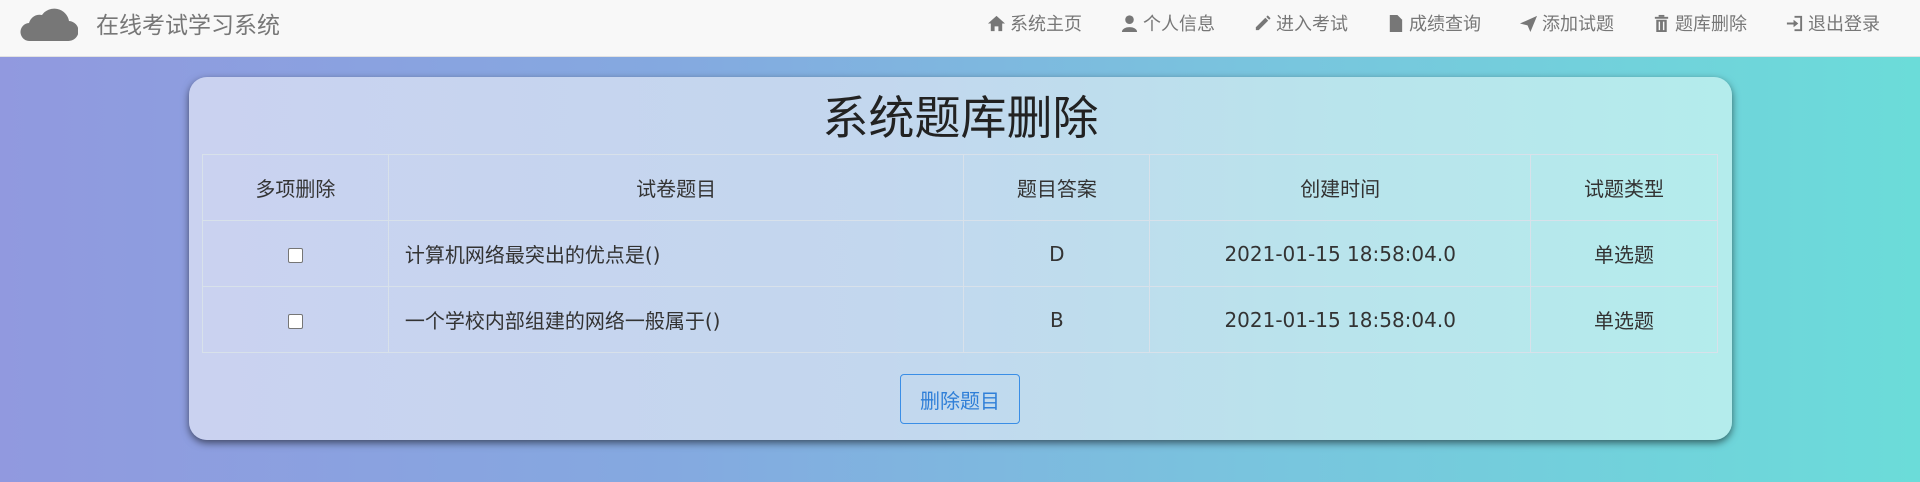  I want to click on nav-label: 进入考试, so click(1312, 24).